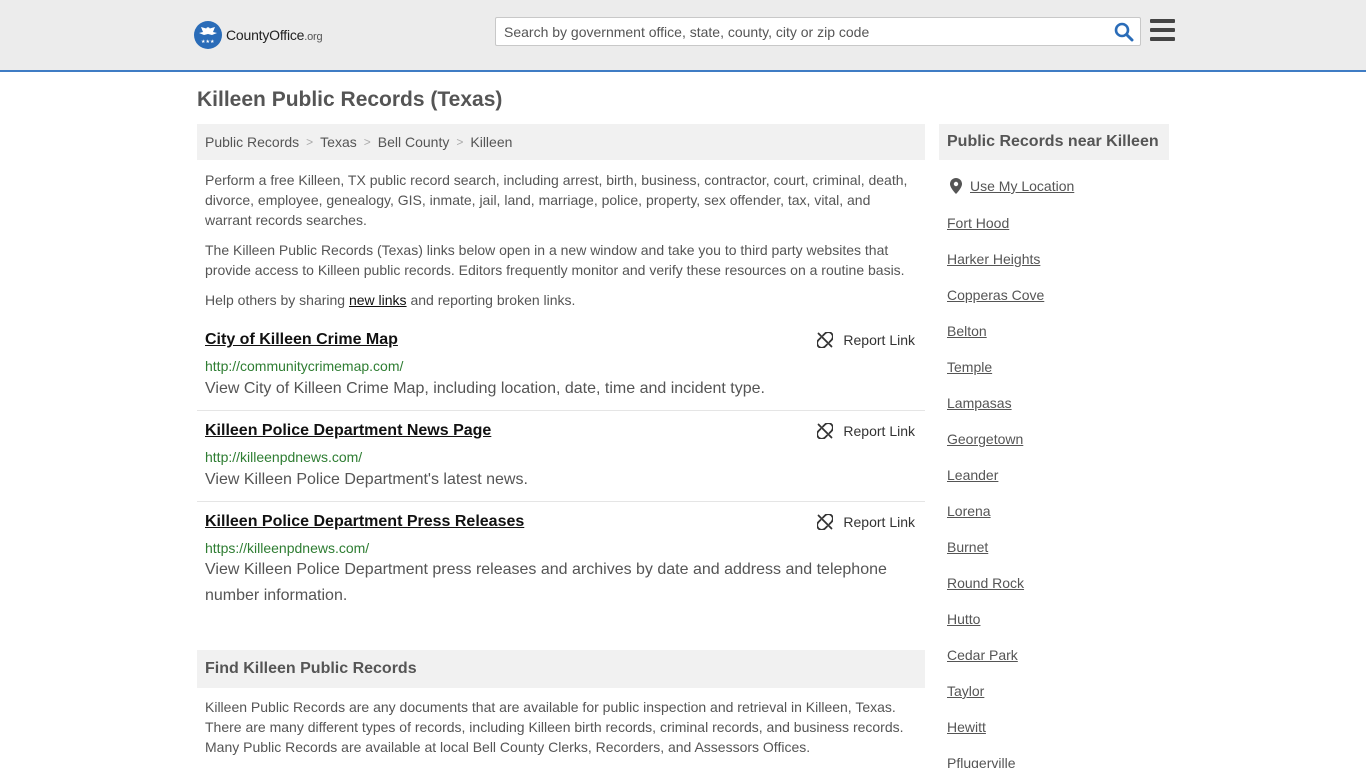 The width and height of the screenshot is (1366, 768). Describe the element at coordinates (364, 522) in the screenshot. I see `record-title-link: Killeen Police Department Press Releases` at that location.